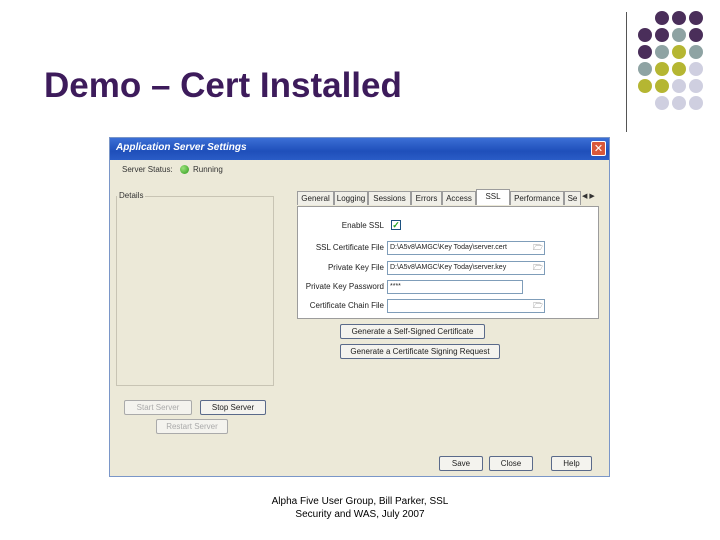  I want to click on tab-errors: Errors, so click(426, 198).